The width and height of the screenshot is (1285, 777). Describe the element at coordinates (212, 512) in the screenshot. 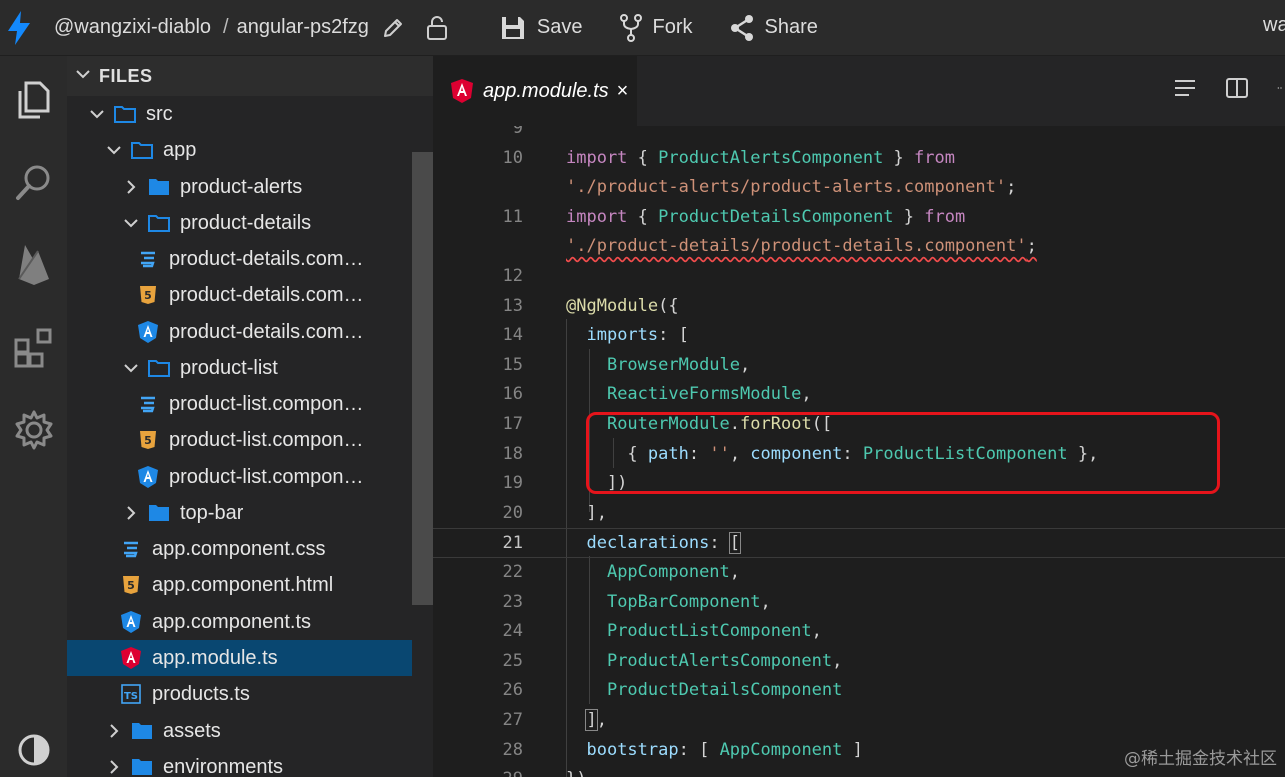

I see `tree-item-label: top-bar` at that location.